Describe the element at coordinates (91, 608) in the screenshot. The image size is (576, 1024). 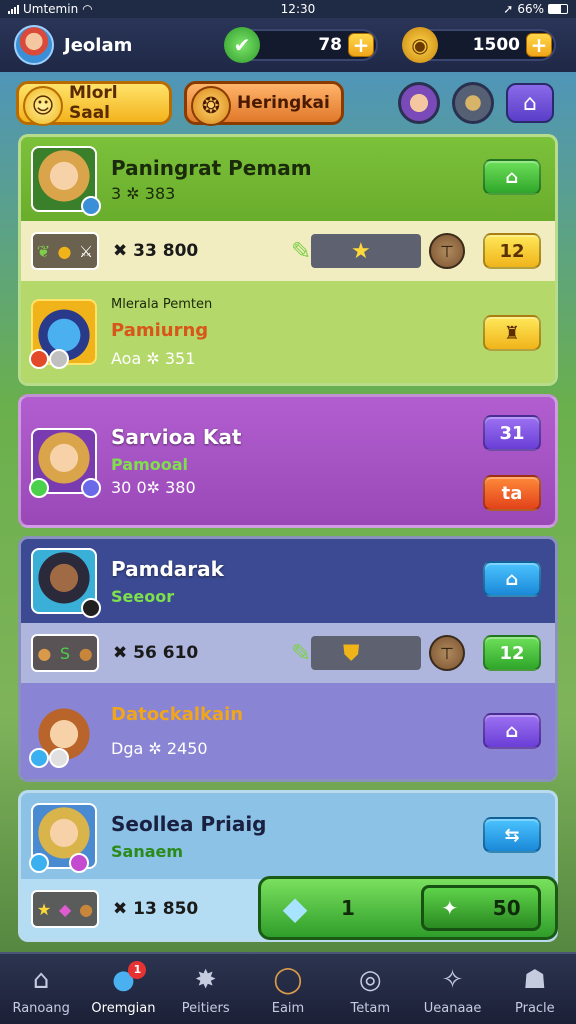
I see `compass-badge-icon` at that location.